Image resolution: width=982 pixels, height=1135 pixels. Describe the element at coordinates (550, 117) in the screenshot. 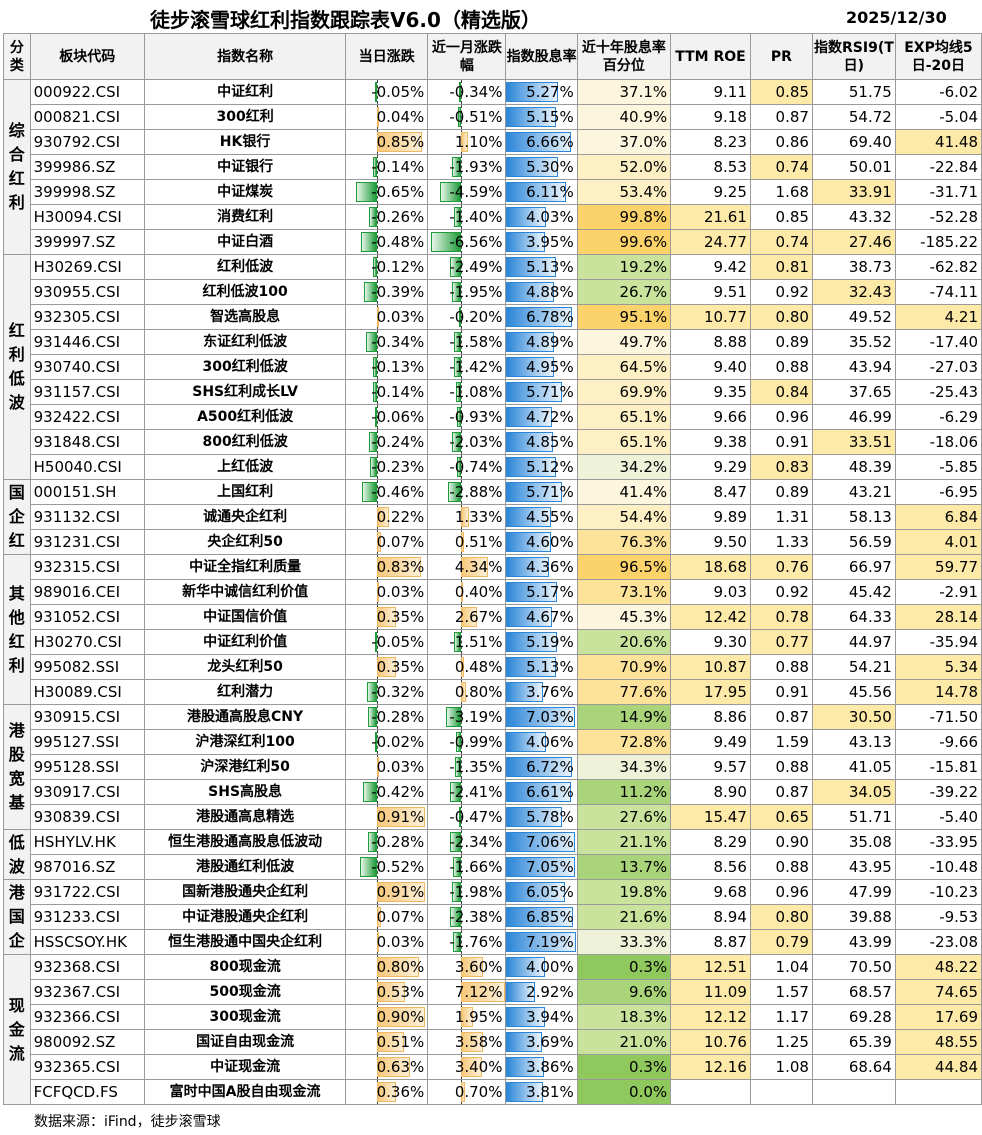

I see `dividend-yield-value: 5.15%` at that location.